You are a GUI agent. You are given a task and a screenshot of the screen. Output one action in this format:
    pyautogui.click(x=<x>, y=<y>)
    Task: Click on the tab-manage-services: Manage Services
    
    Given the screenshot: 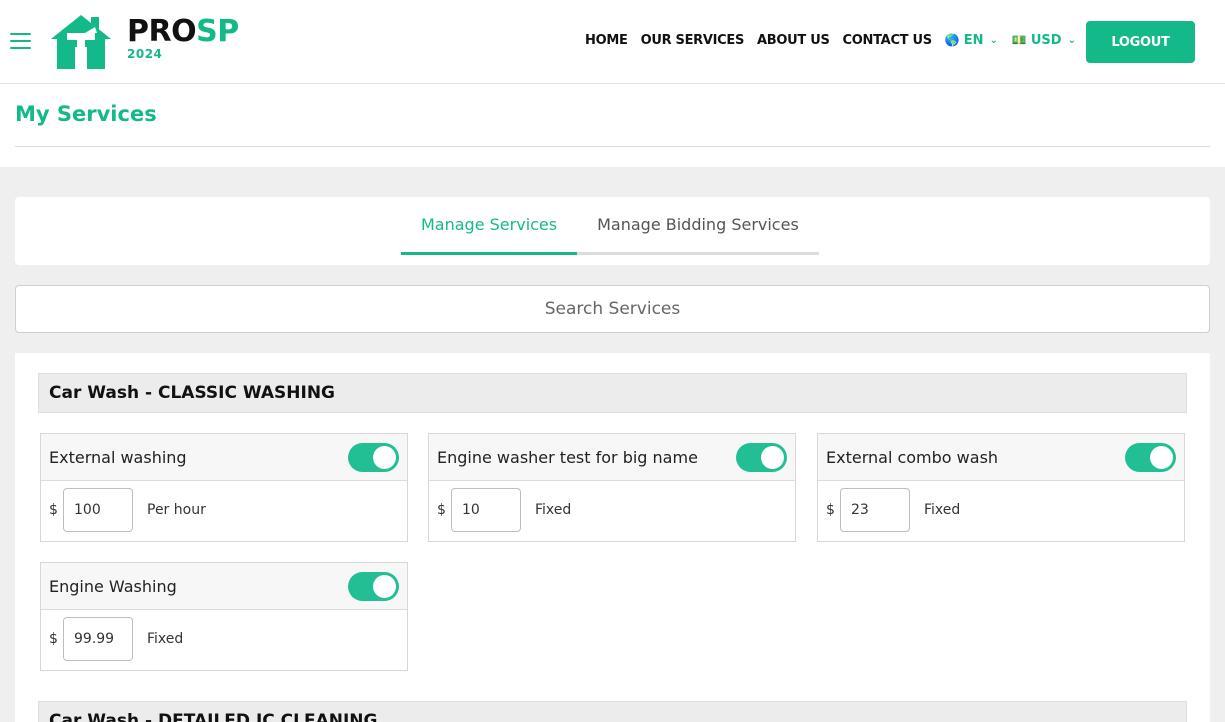 What is the action you would take?
    pyautogui.click(x=489, y=233)
    